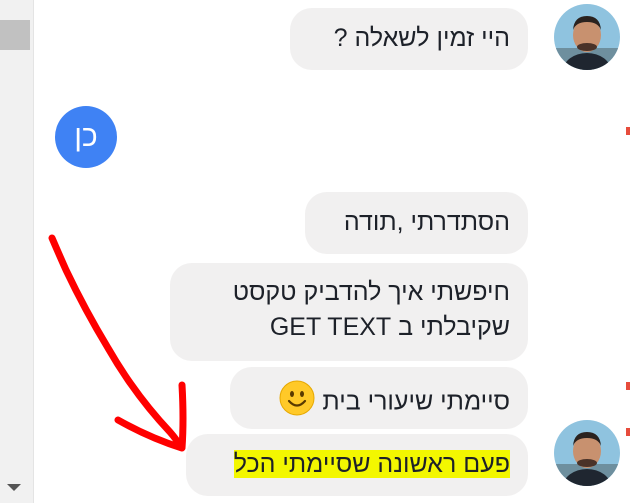 This screenshot has width=640, height=503. Describe the element at coordinates (86, 137) in the screenshot. I see `reply-avatar: כן` at that location.